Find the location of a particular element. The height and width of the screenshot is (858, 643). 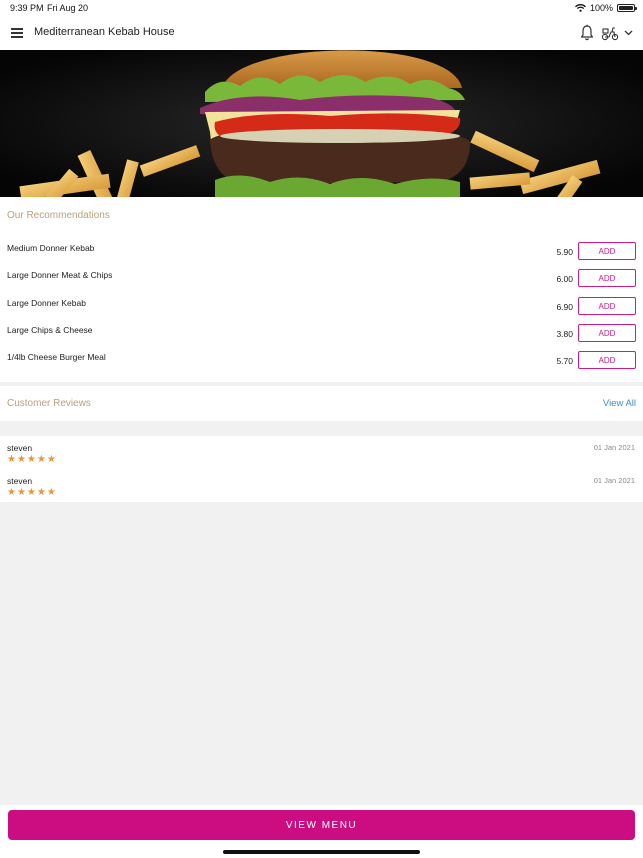

item-price: 5.90 is located at coordinates (564, 252).